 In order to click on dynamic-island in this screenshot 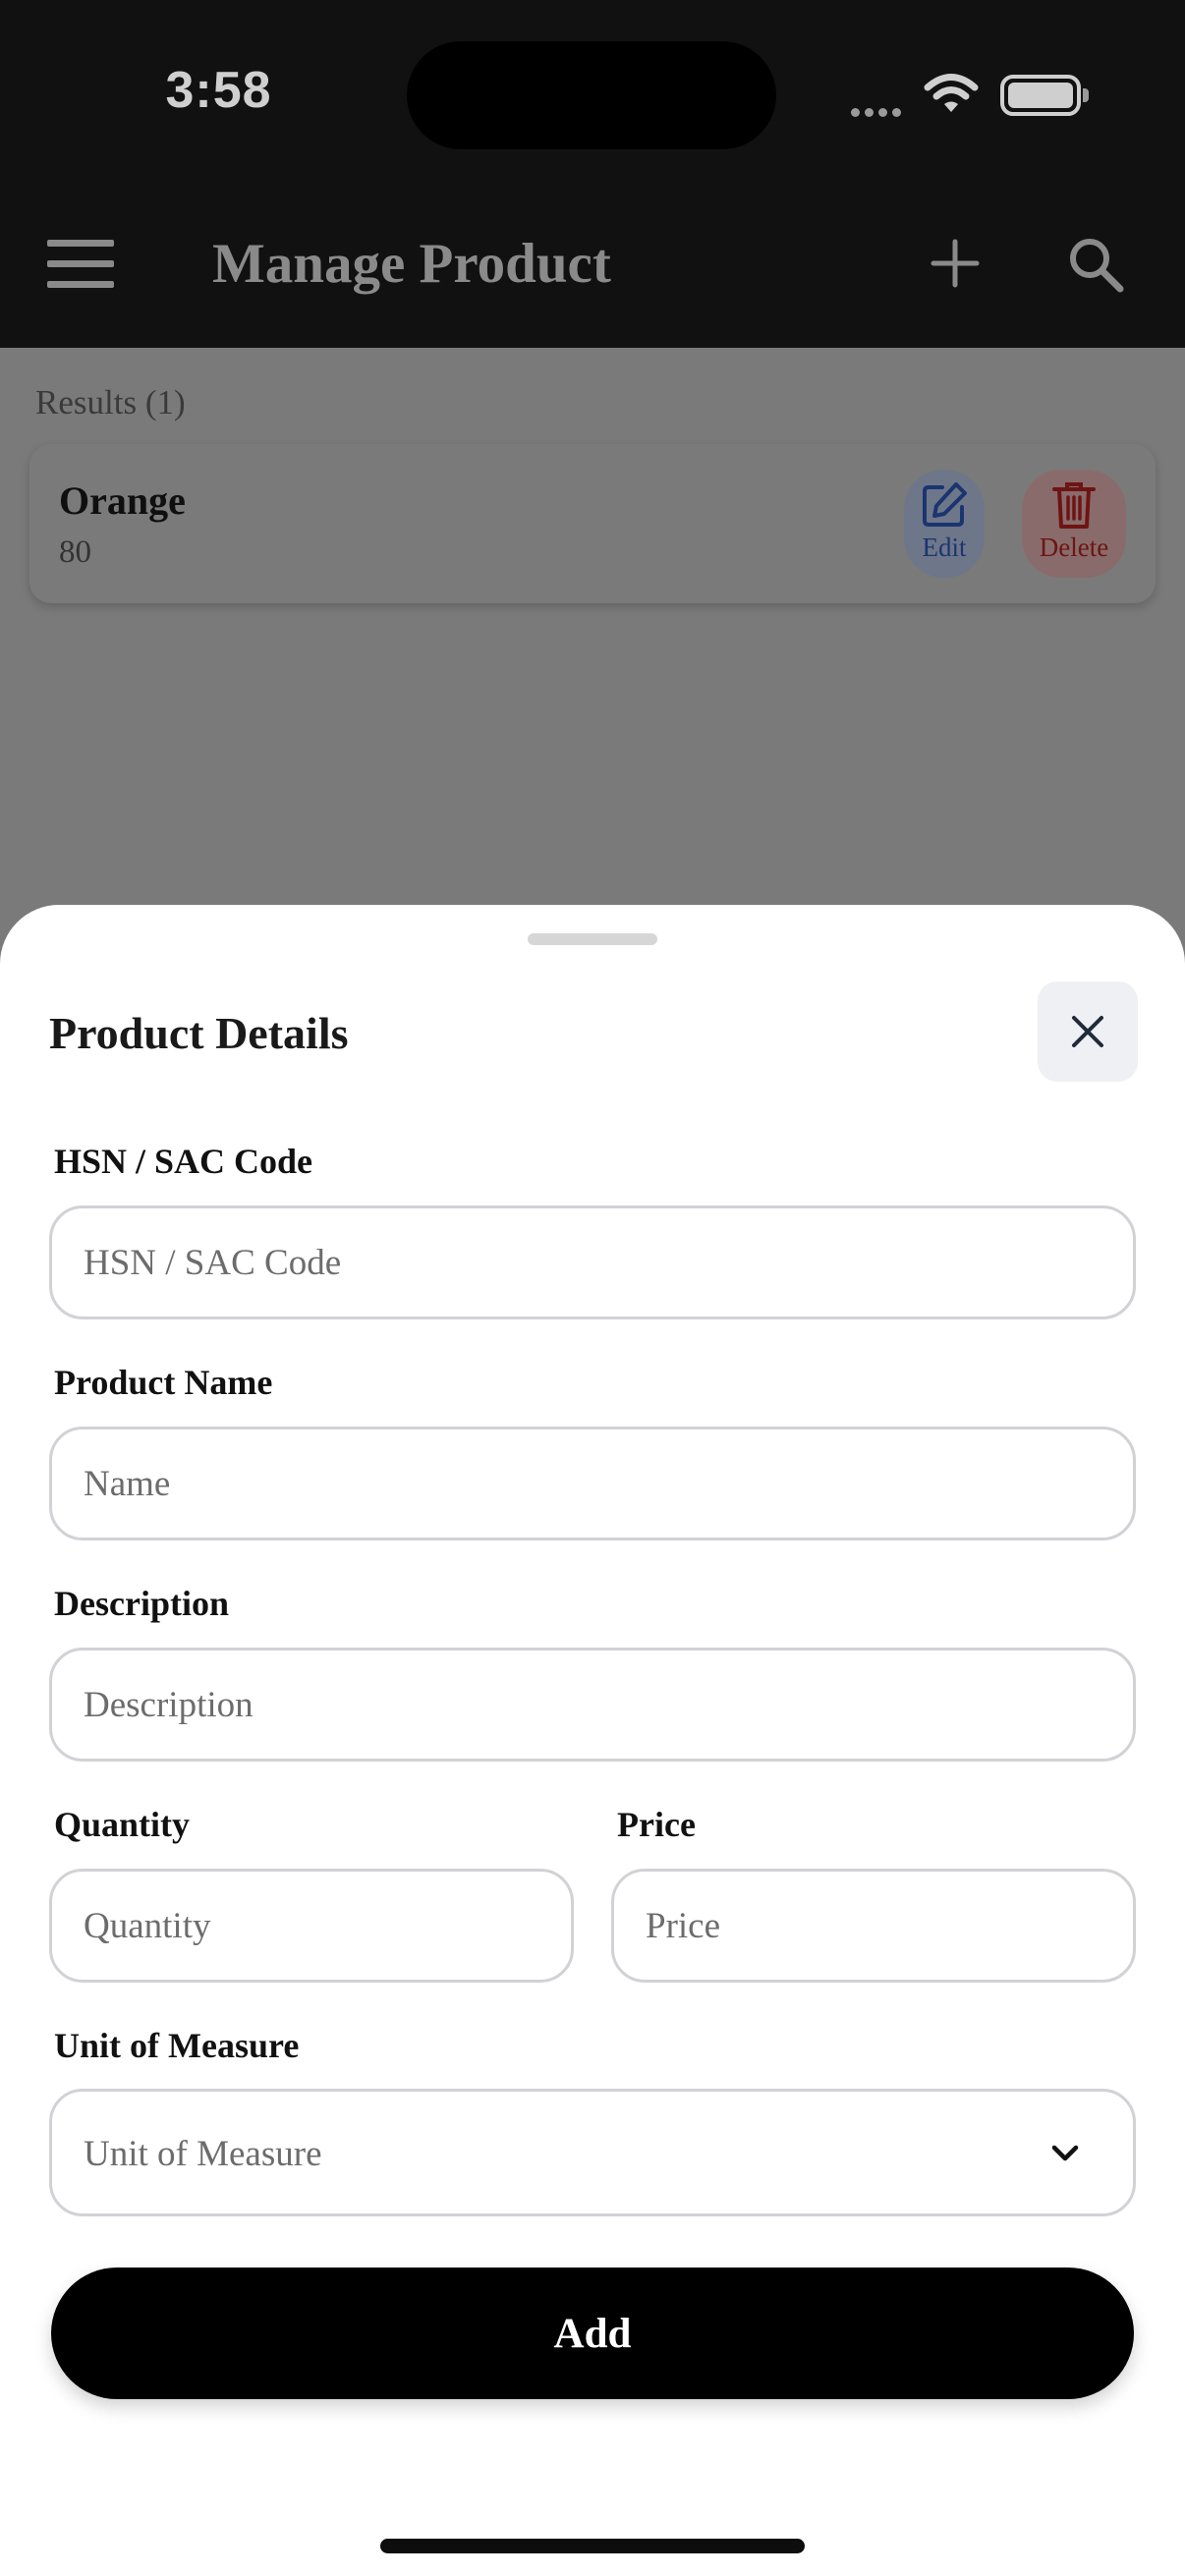, I will do `click(592, 95)`.